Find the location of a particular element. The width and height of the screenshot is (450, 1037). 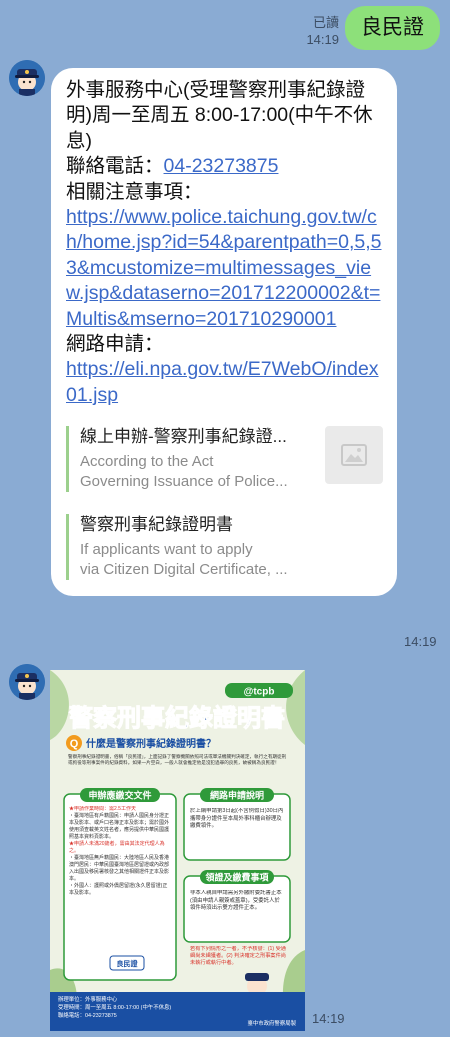

sent-time: 14:19 is located at coordinates (322, 39).